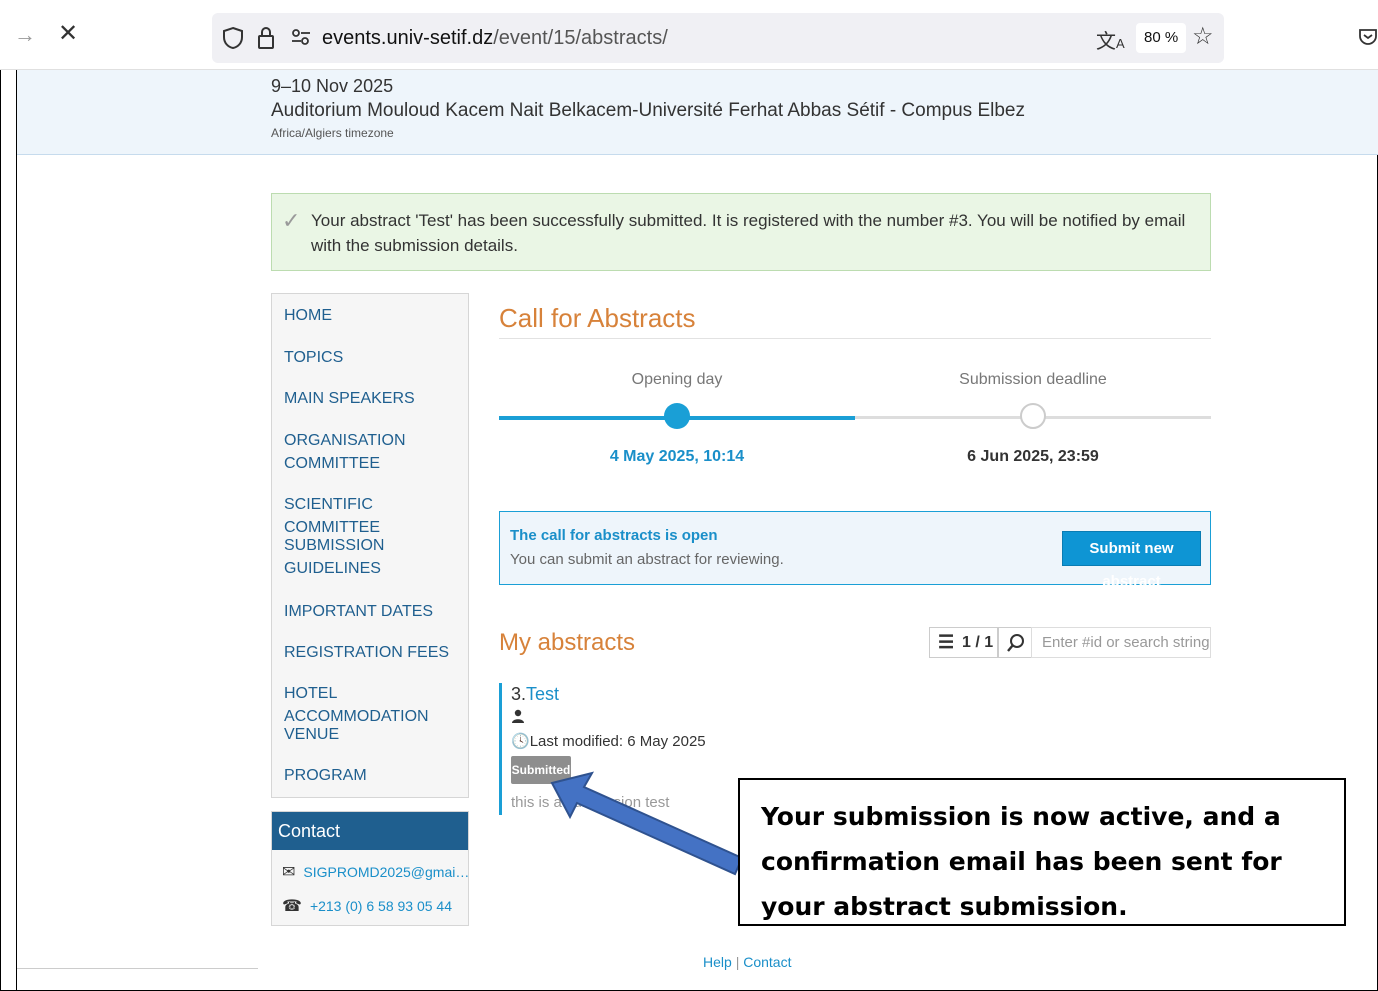  What do you see at coordinates (647, 823) in the screenshot?
I see `annotation-arrow` at bounding box center [647, 823].